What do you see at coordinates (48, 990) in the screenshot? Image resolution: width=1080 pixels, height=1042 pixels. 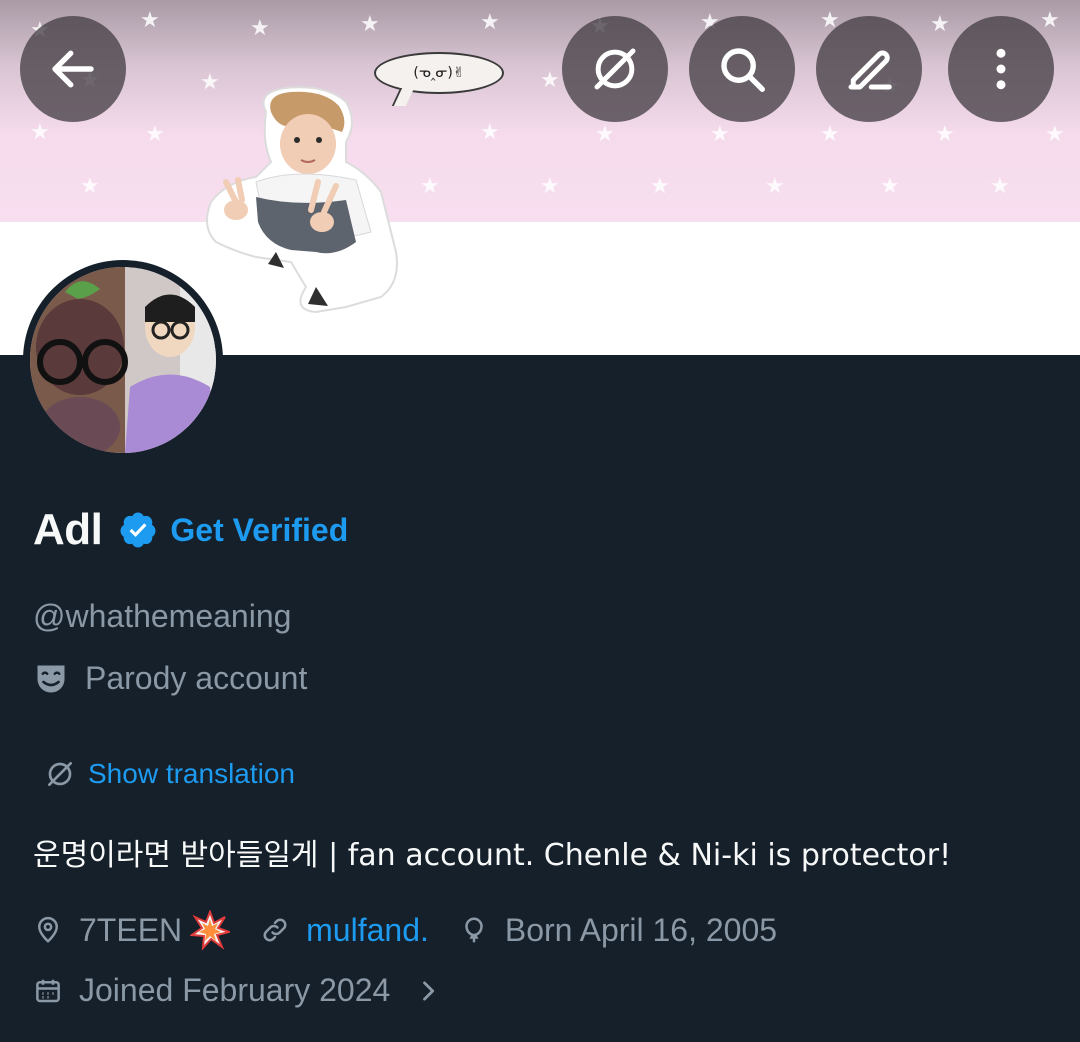 I see `calendar-icon` at bounding box center [48, 990].